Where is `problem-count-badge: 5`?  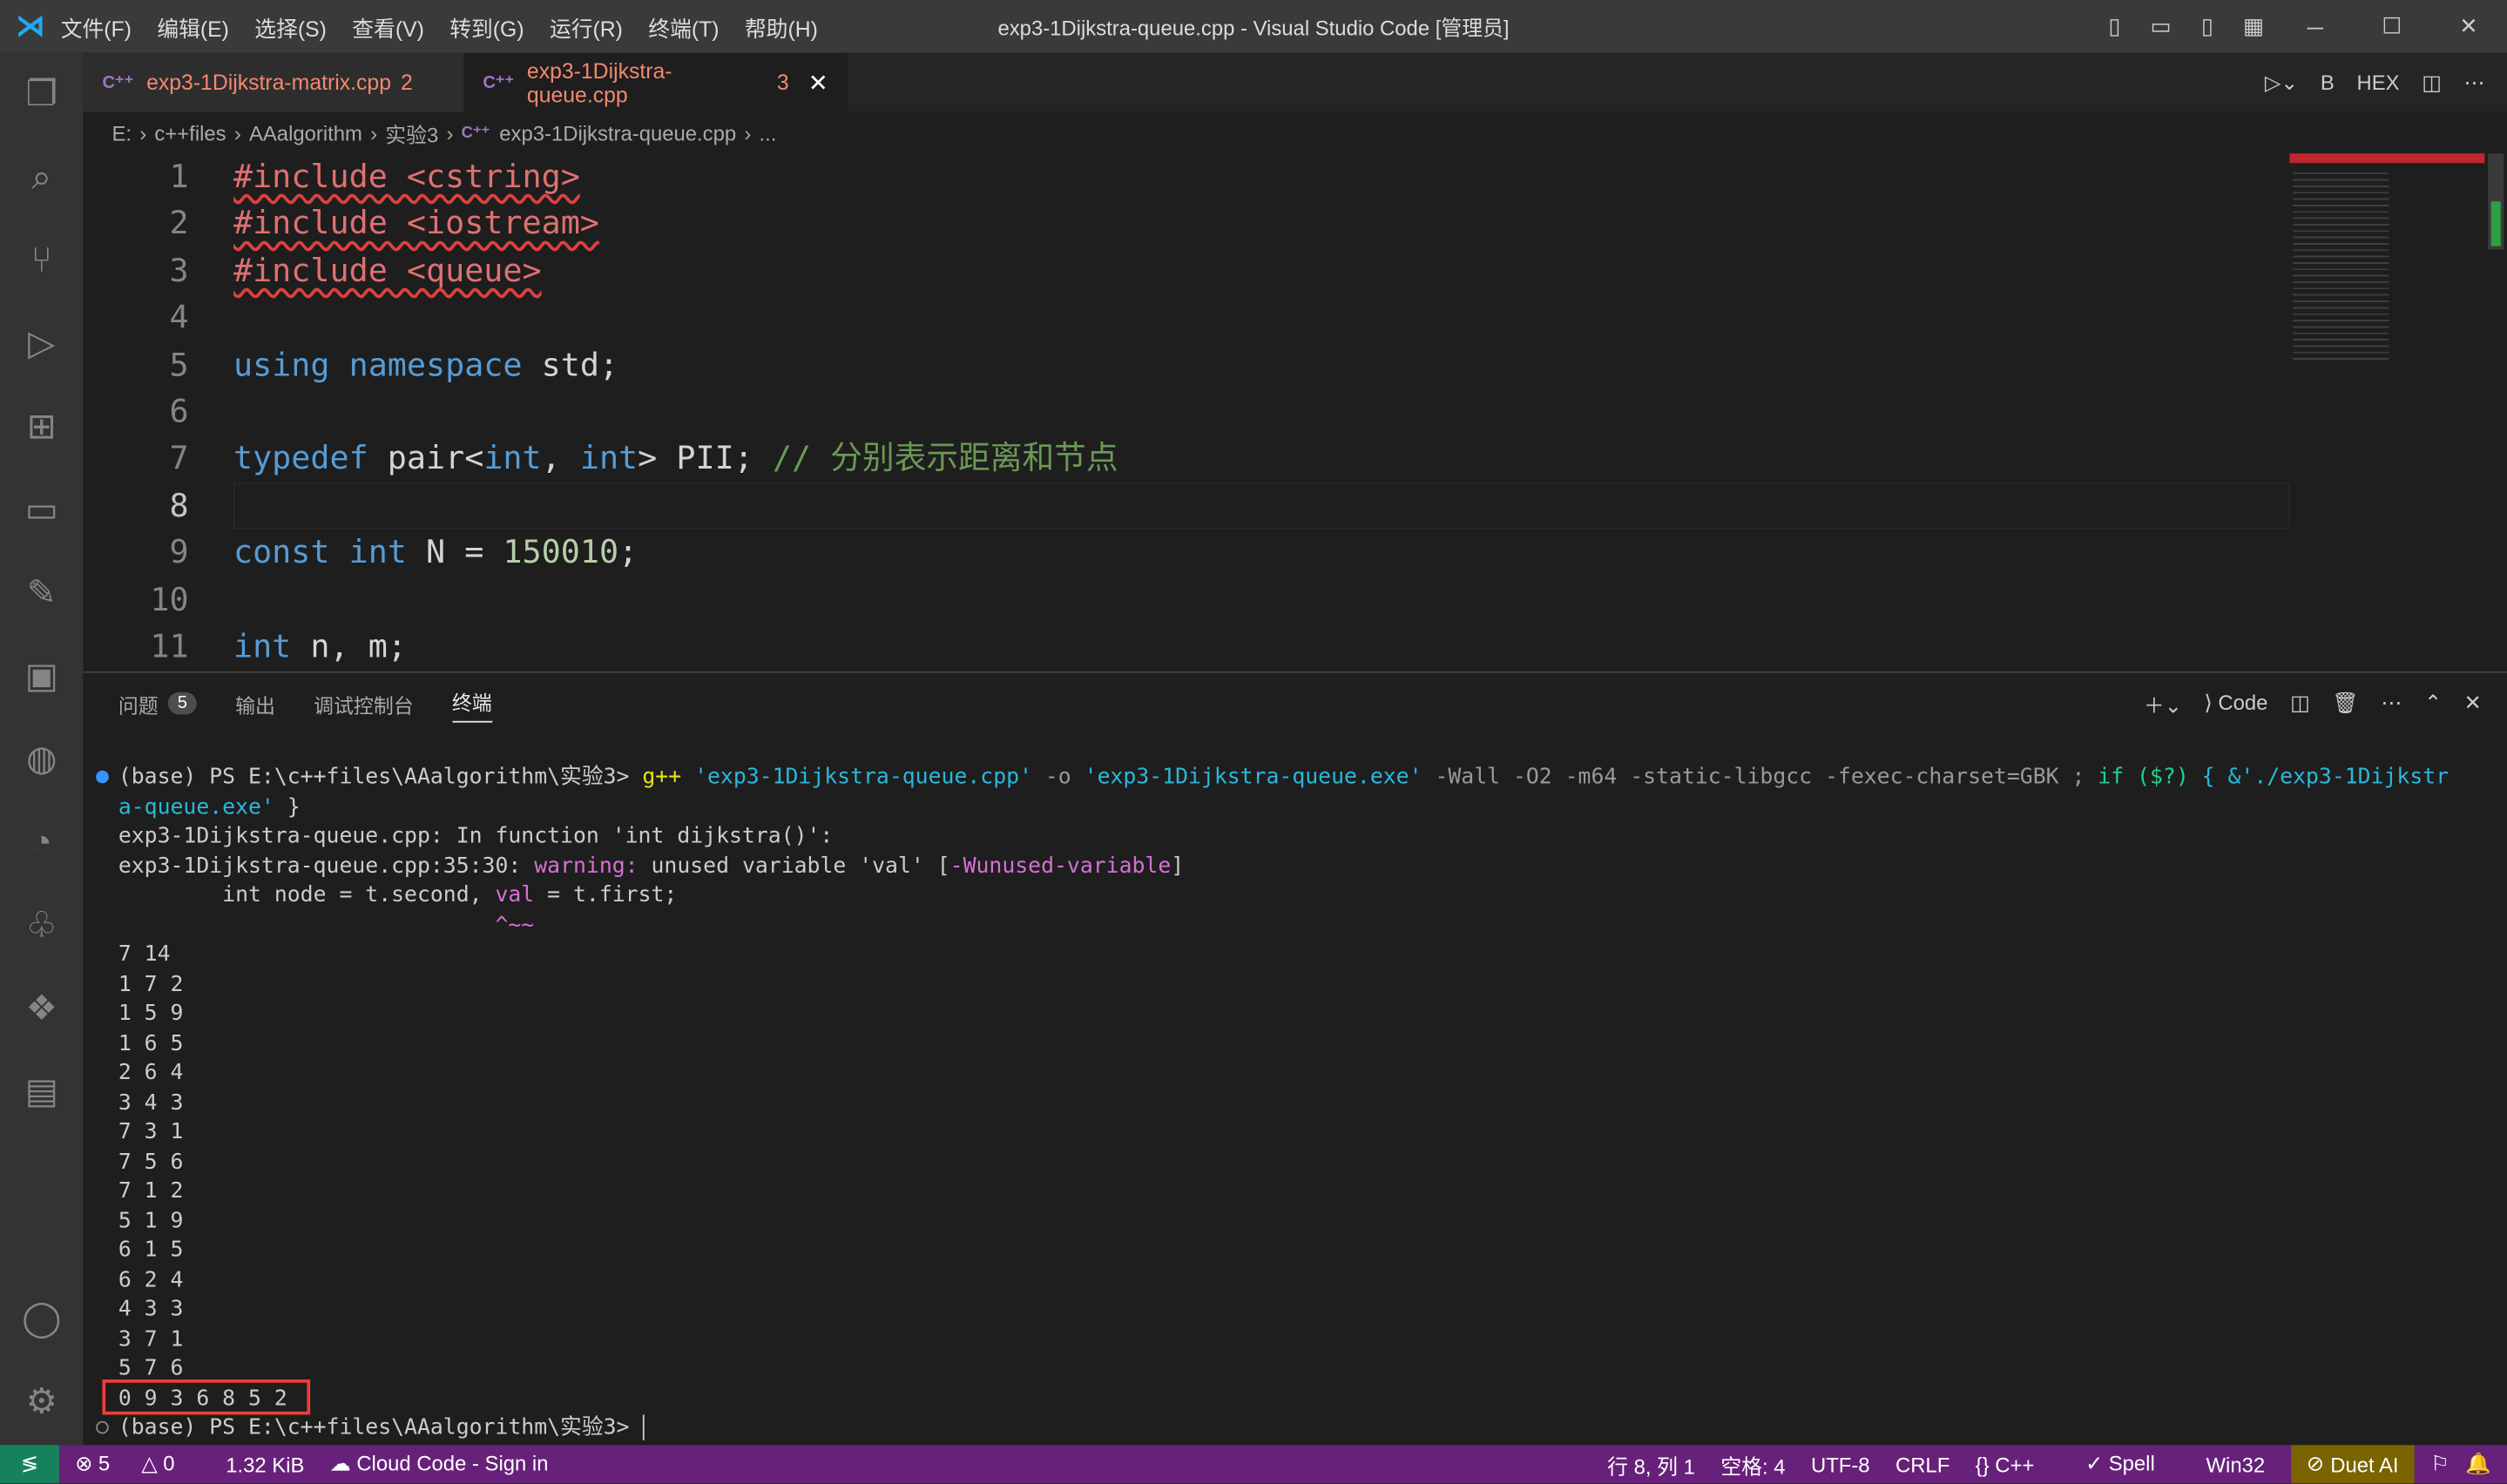 problem-count-badge: 5 is located at coordinates (182, 703).